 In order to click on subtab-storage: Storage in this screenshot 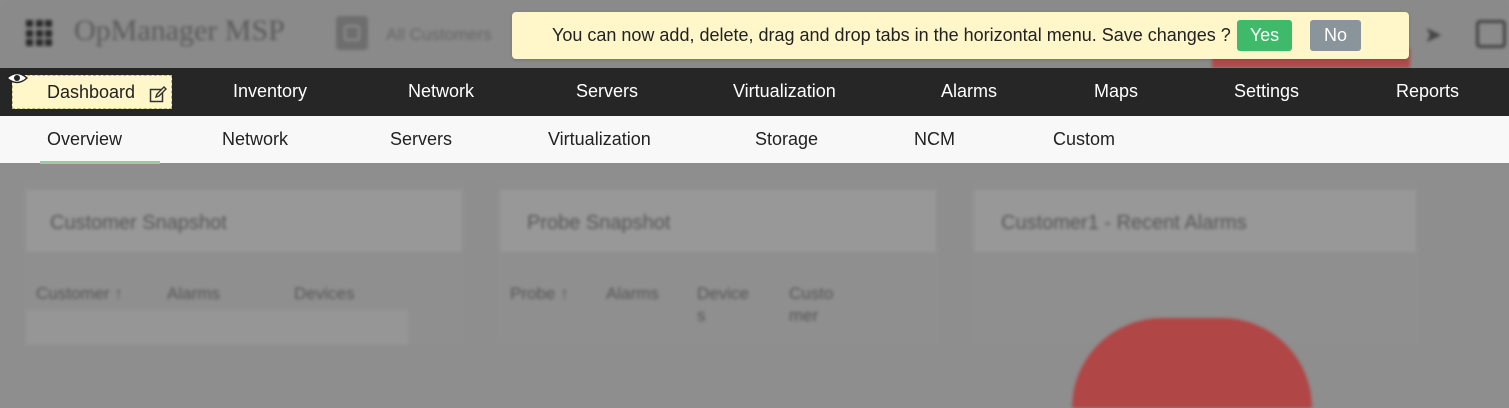, I will do `click(786, 139)`.